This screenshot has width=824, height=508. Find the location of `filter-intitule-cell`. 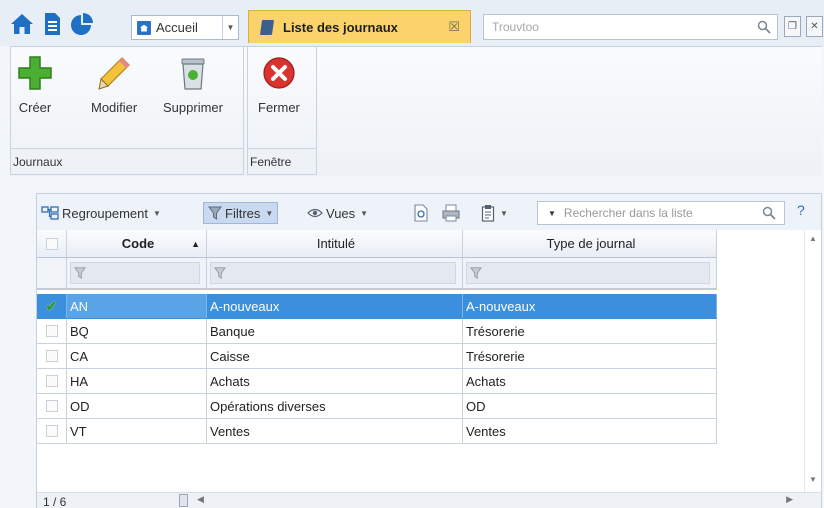

filter-intitule-cell is located at coordinates (335, 273).